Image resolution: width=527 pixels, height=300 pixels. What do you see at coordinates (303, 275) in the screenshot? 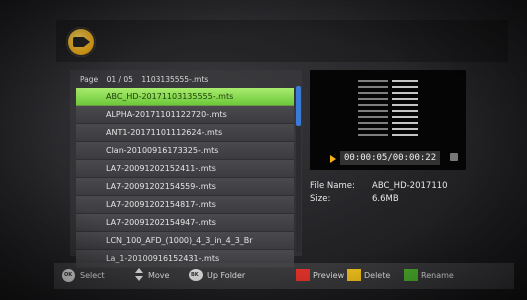
I see `red-key-icon` at bounding box center [303, 275].